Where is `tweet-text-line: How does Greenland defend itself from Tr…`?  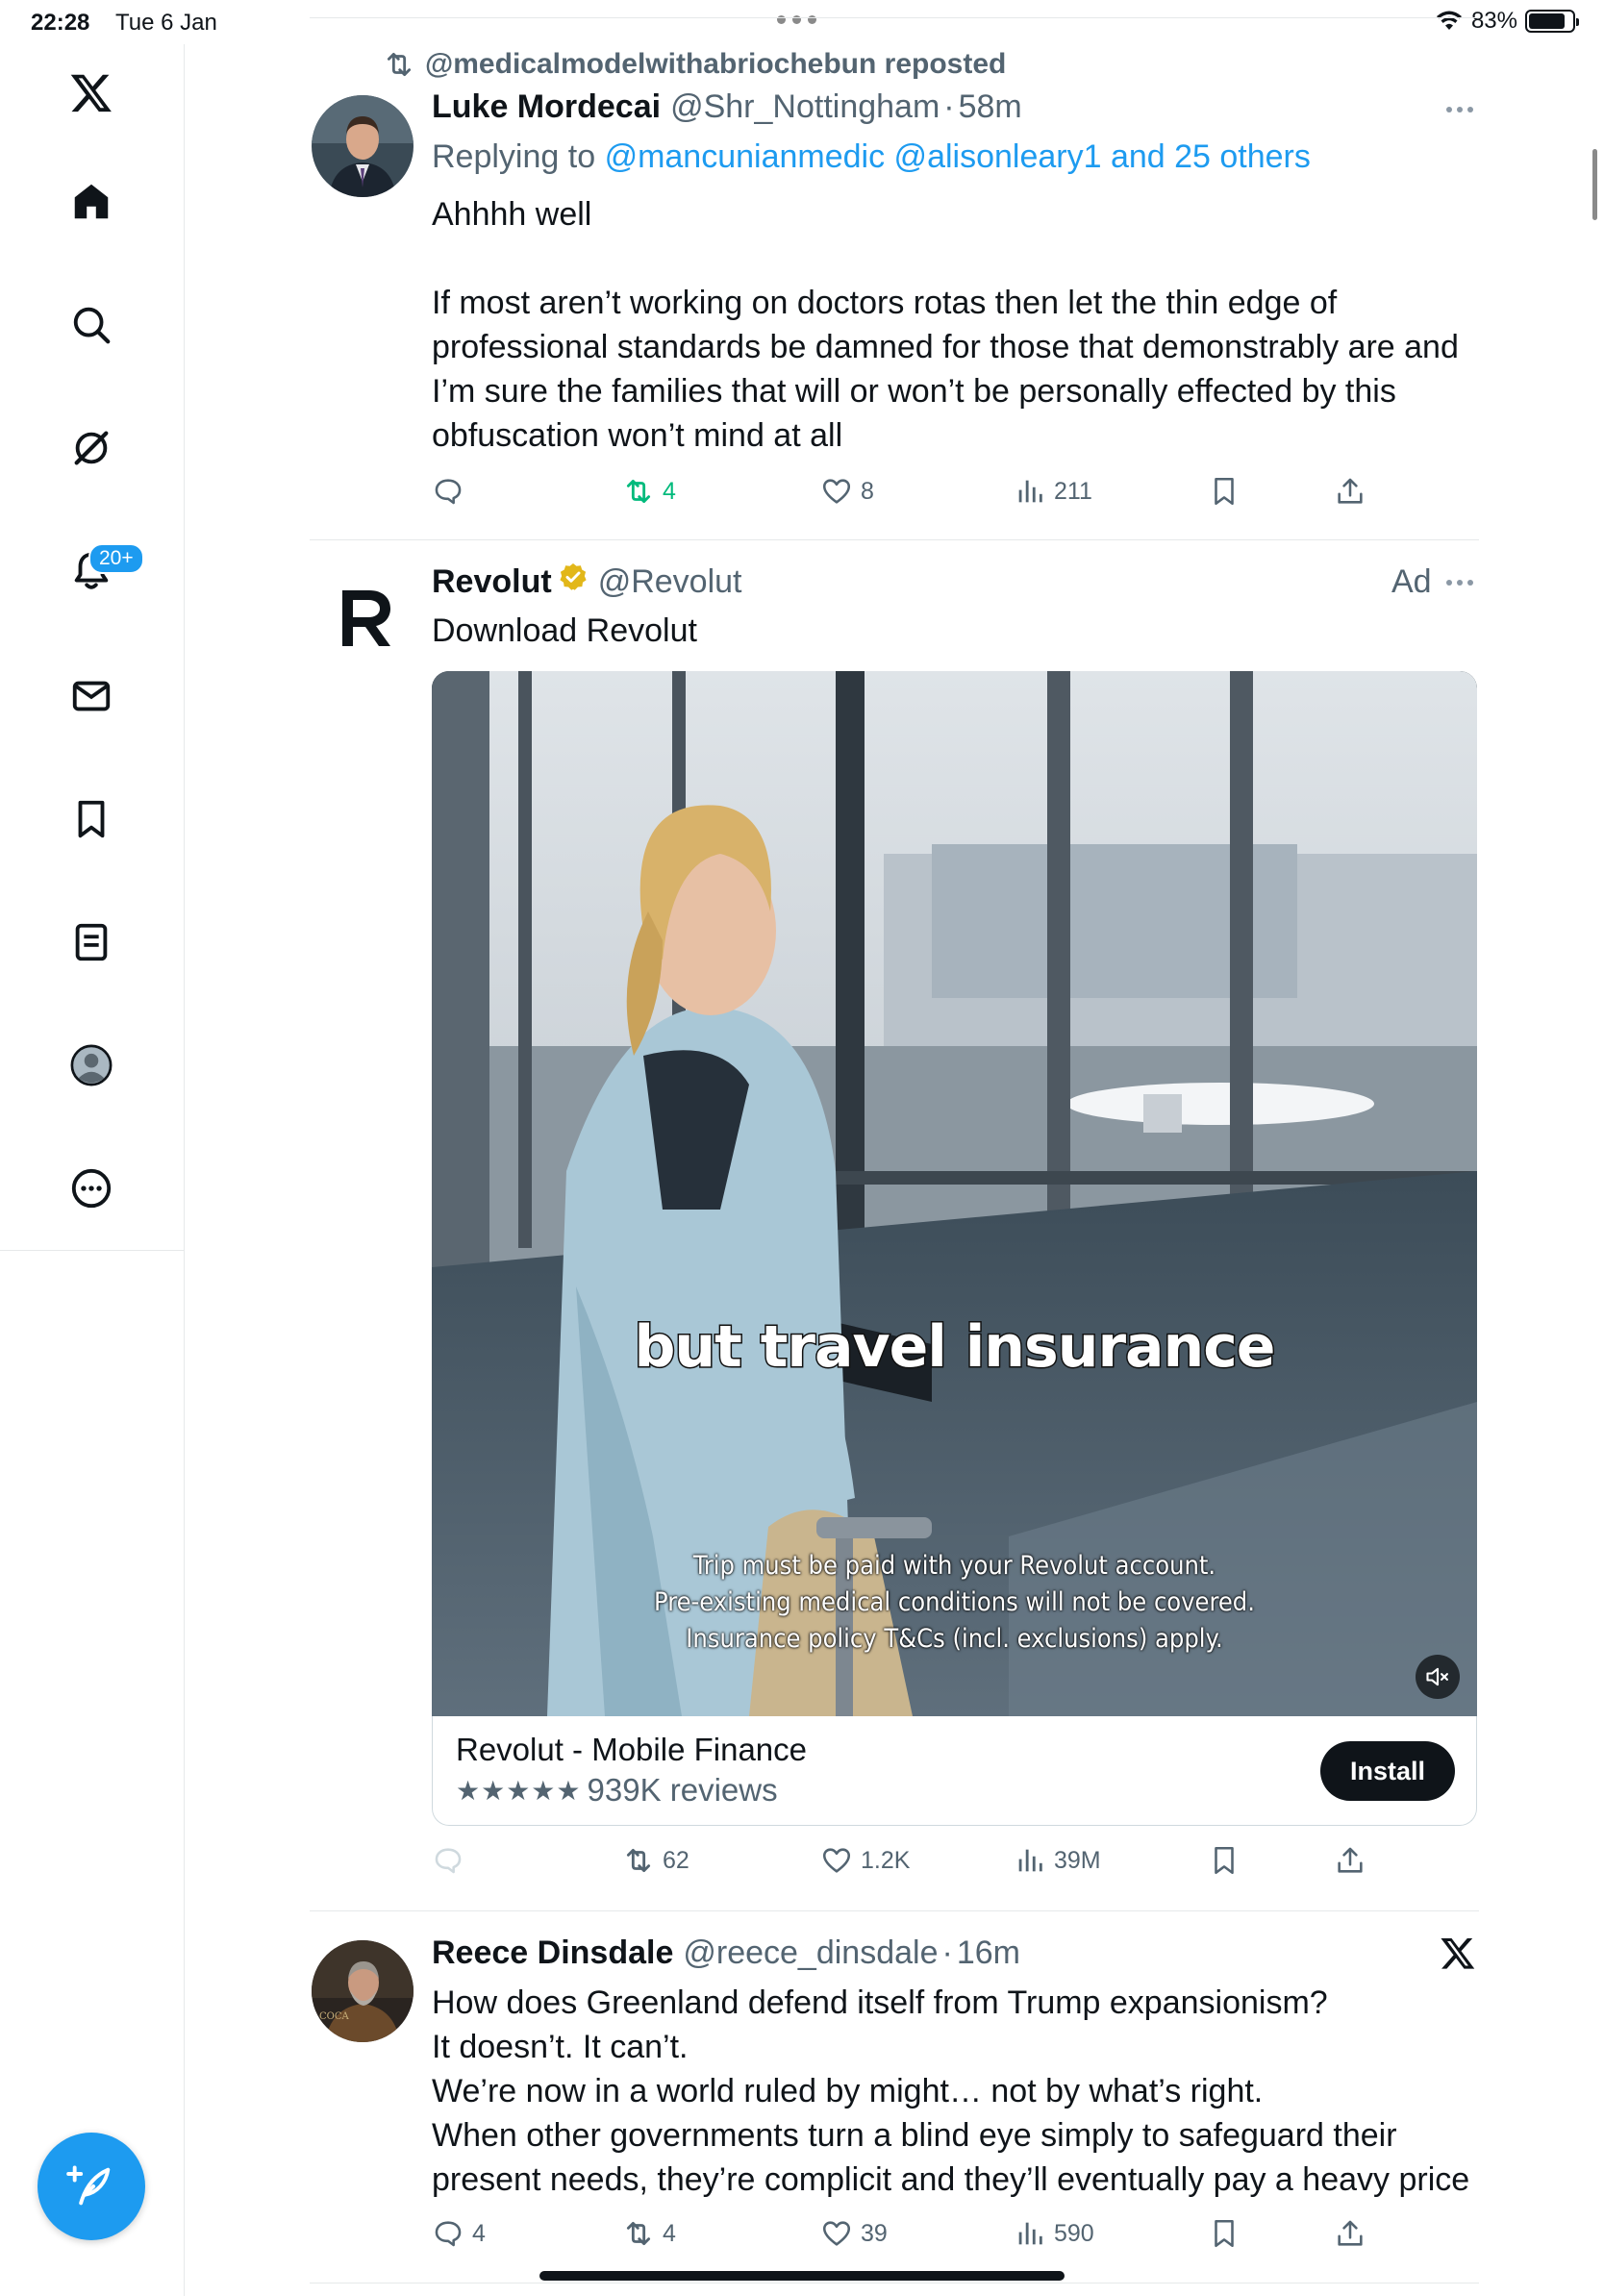 tweet-text-line: How does Greenland defend itself from Tr… is located at coordinates (880, 2002).